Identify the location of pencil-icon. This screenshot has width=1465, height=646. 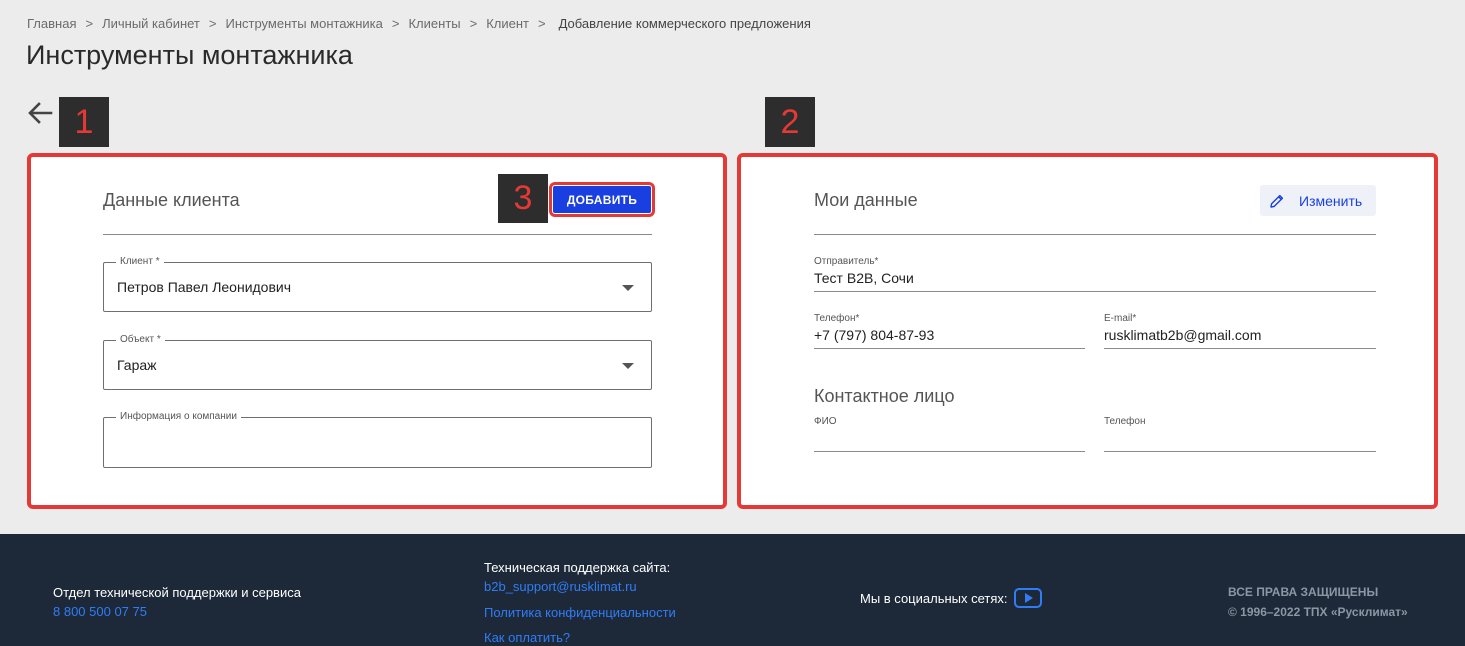
(1277, 201).